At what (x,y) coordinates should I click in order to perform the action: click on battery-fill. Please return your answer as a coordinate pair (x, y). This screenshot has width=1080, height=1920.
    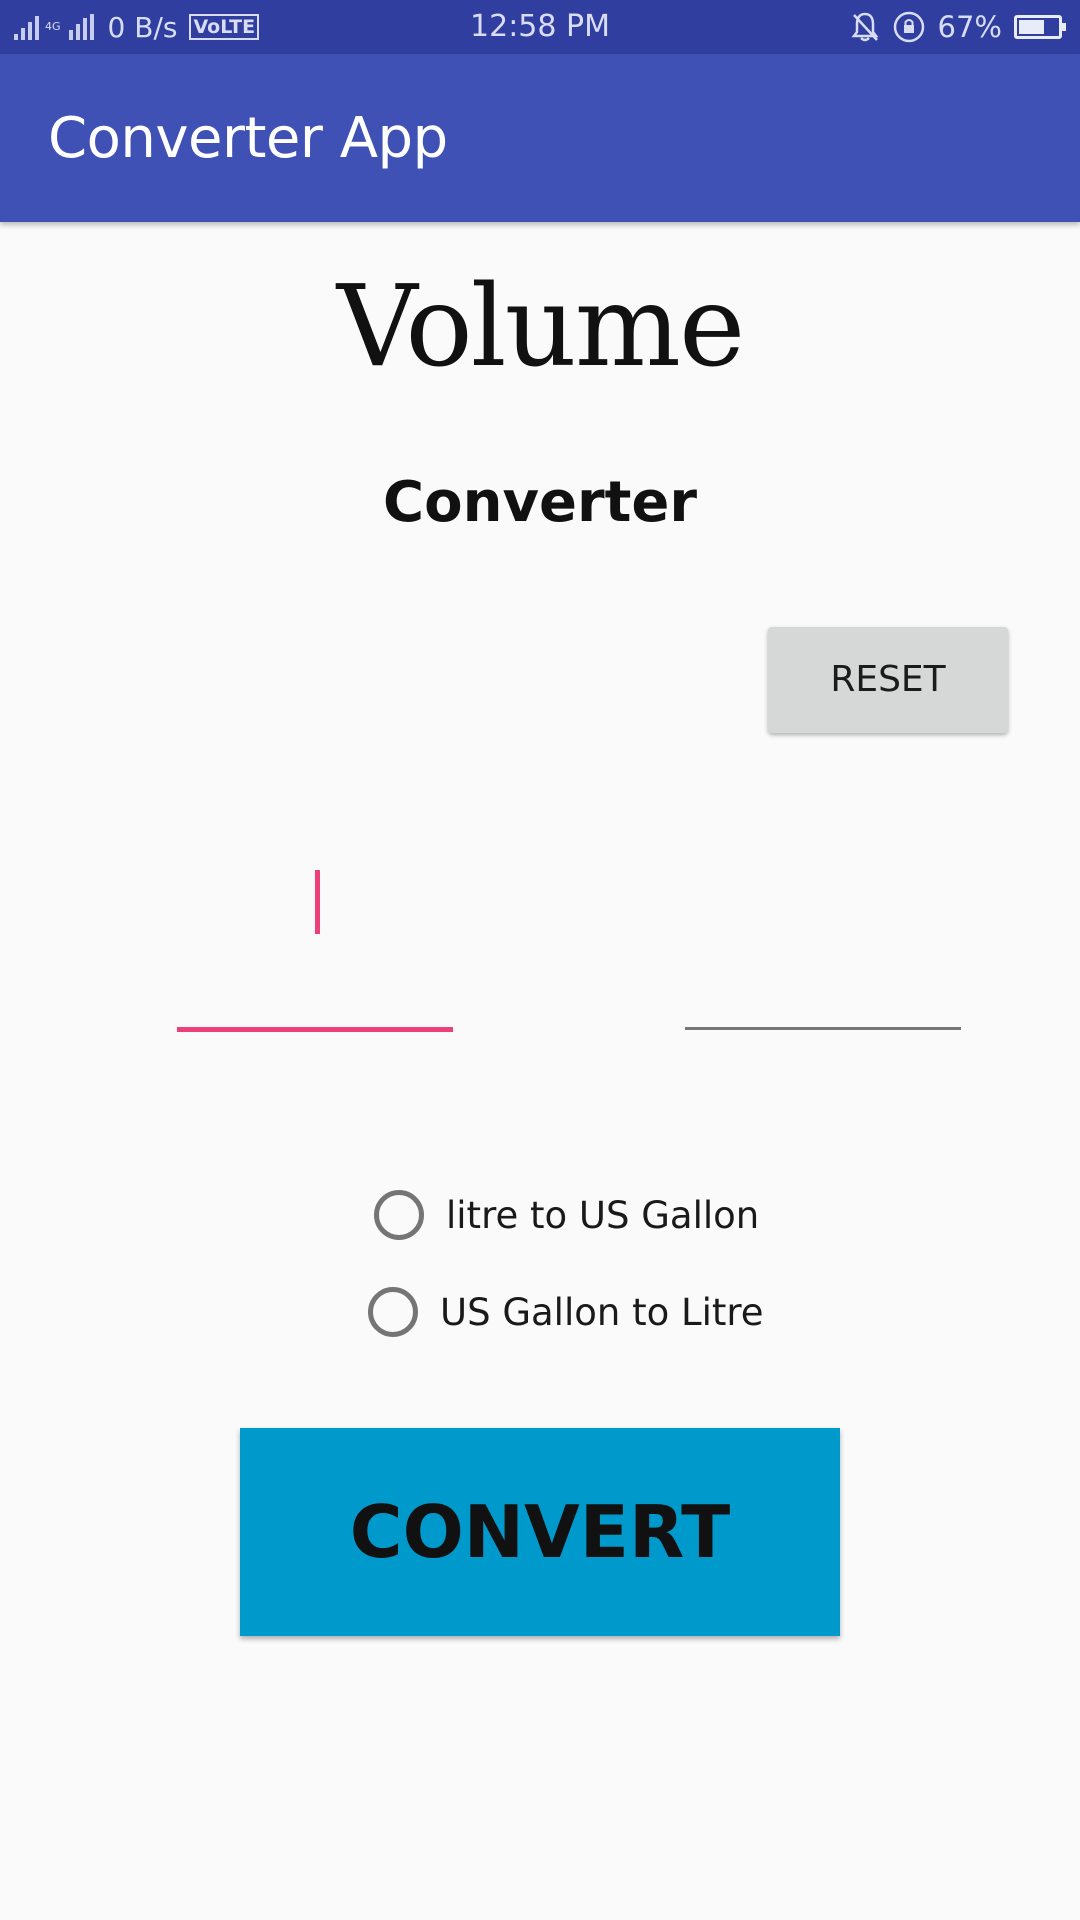
    Looking at the image, I should click on (1032, 27).